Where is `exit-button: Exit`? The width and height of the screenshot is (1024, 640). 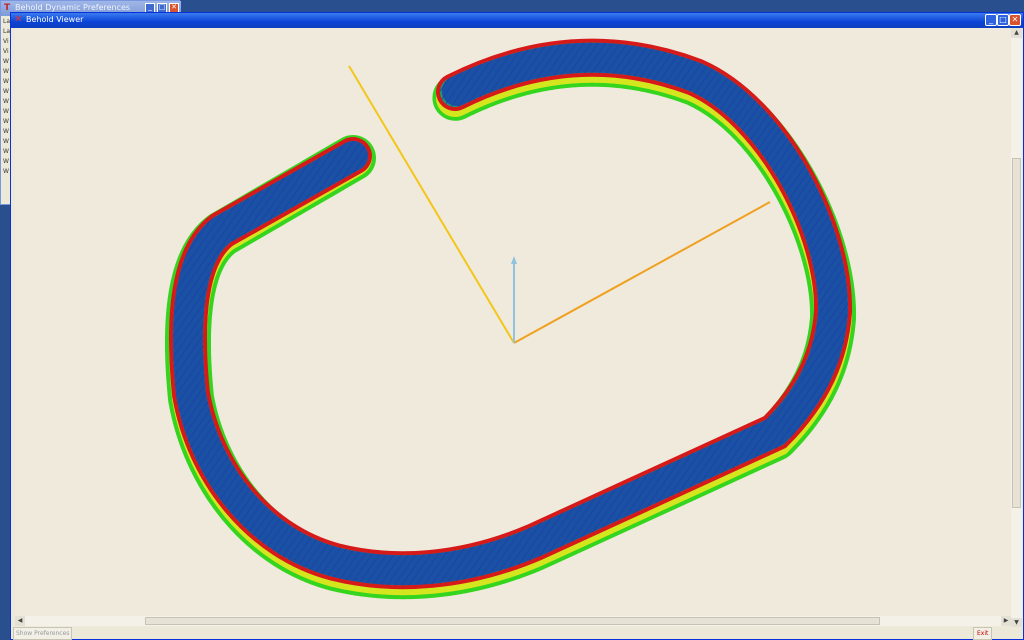 exit-button: Exit is located at coordinates (983, 633).